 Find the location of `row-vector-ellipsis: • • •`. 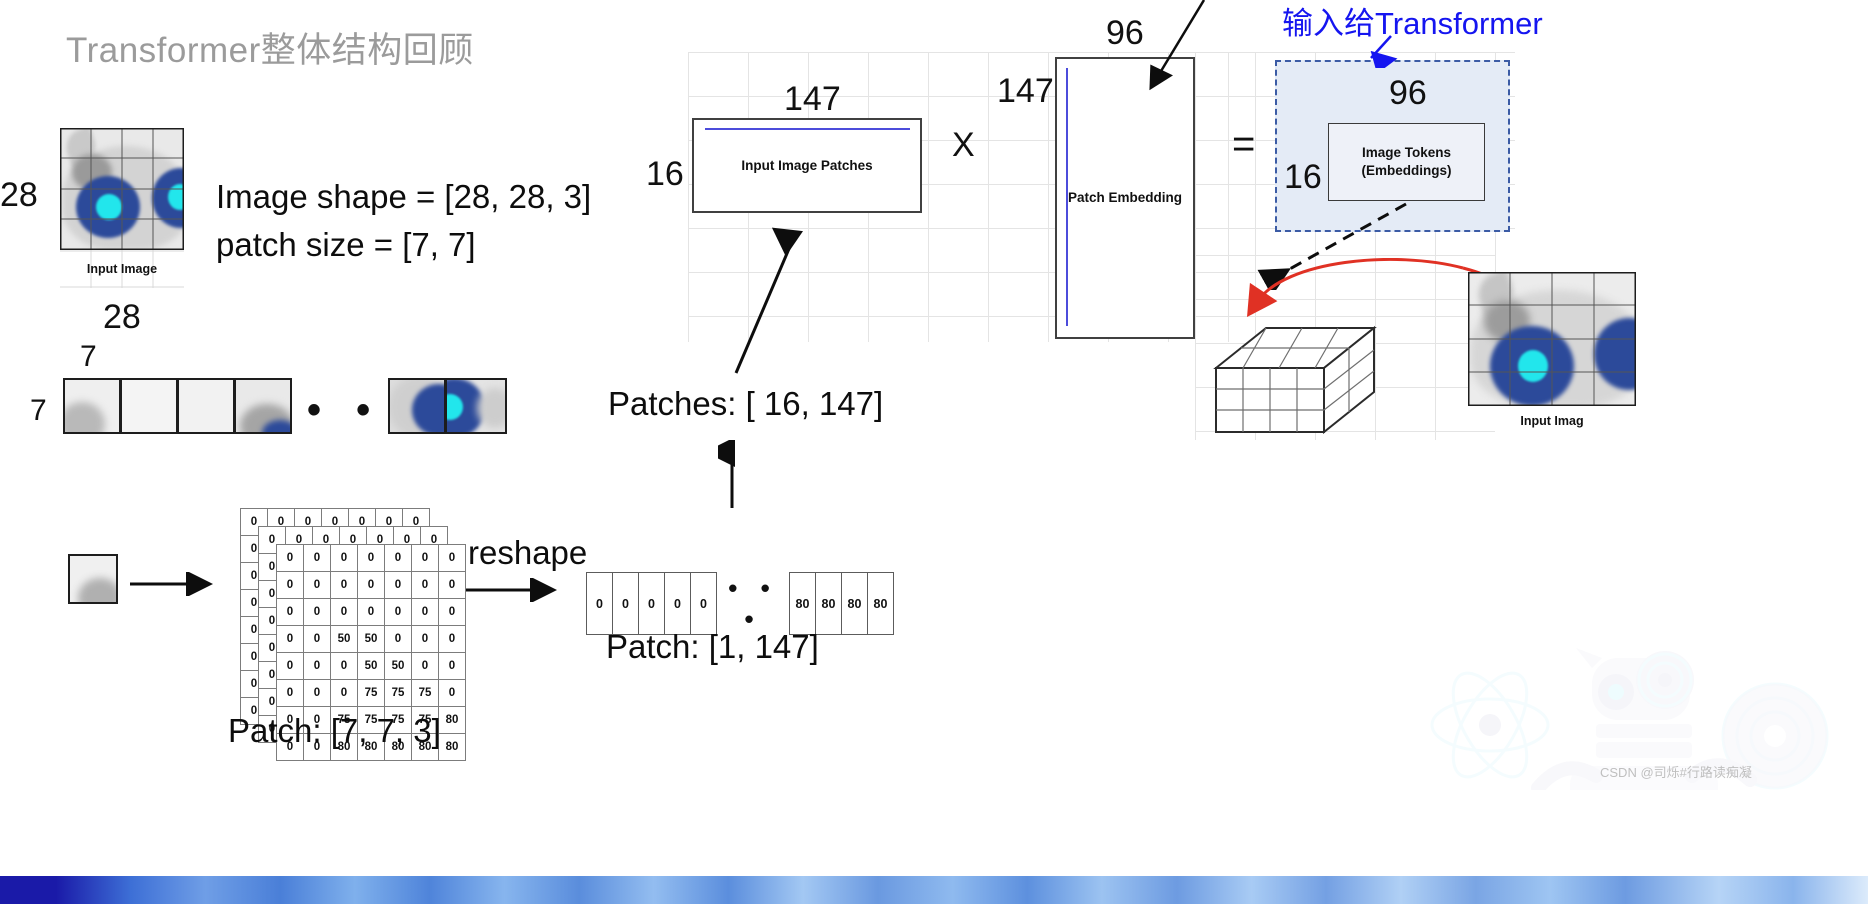

row-vector-ellipsis: • • • is located at coordinates (753, 603).